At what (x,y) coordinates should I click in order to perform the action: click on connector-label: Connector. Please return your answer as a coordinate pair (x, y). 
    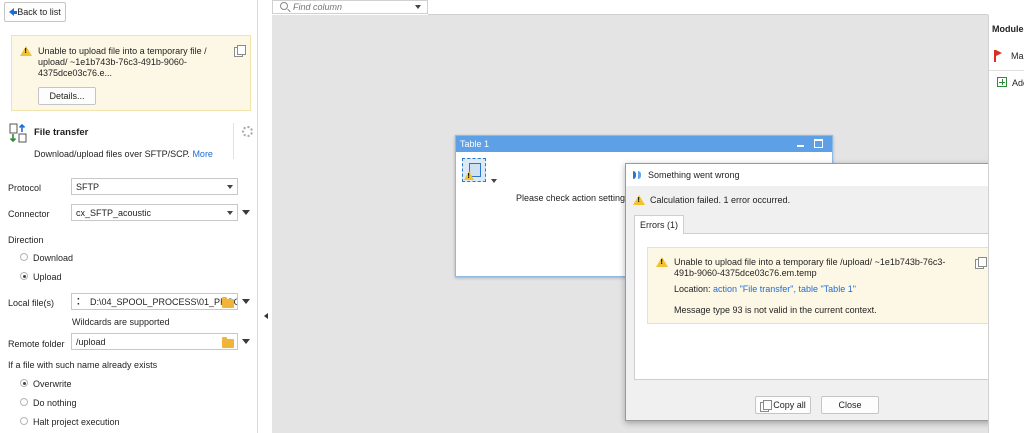
    Looking at the image, I should click on (29, 214).